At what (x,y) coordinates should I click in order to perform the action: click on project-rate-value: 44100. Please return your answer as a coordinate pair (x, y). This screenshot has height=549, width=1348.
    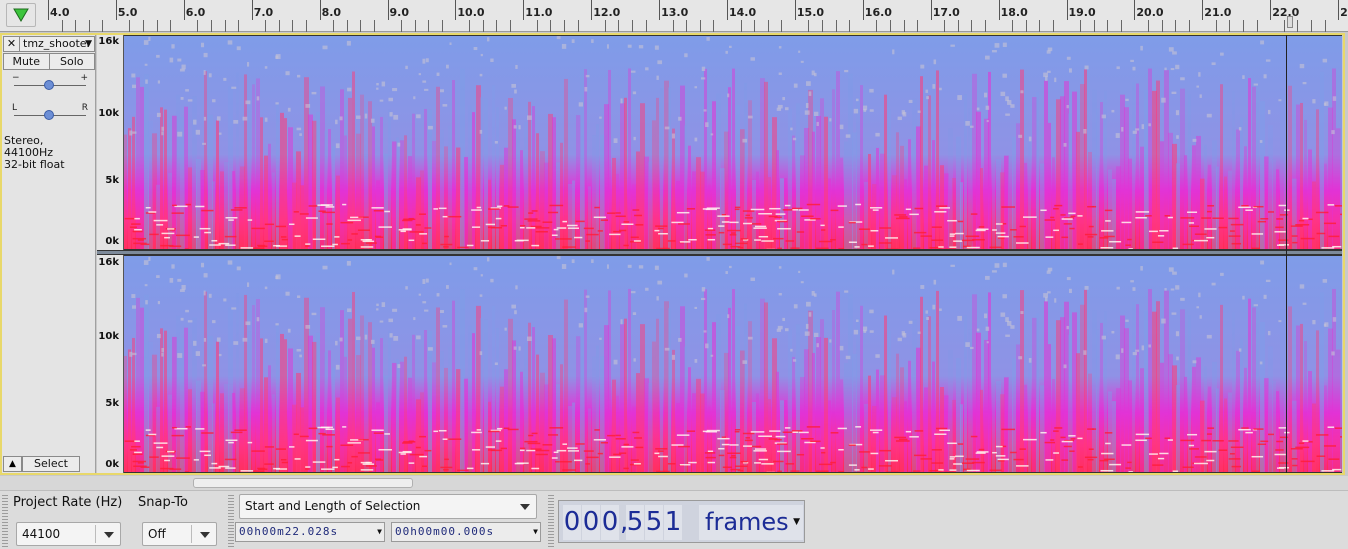
    Looking at the image, I should click on (41, 534).